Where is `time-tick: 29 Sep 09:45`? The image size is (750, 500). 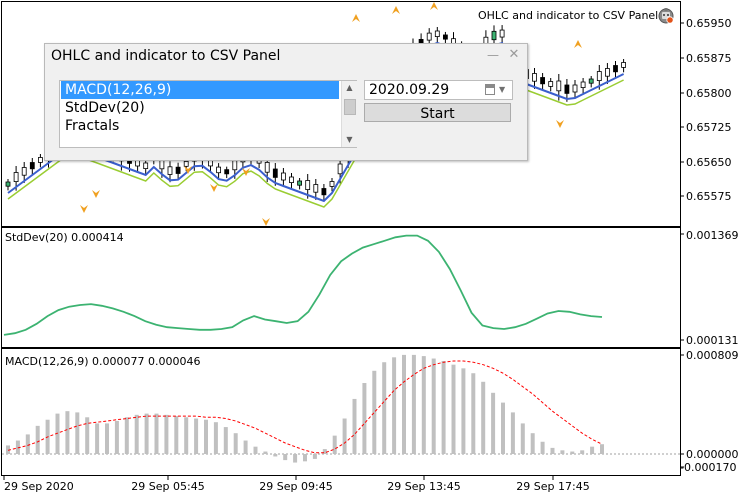 time-tick: 29 Sep 09:45 is located at coordinates (296, 486).